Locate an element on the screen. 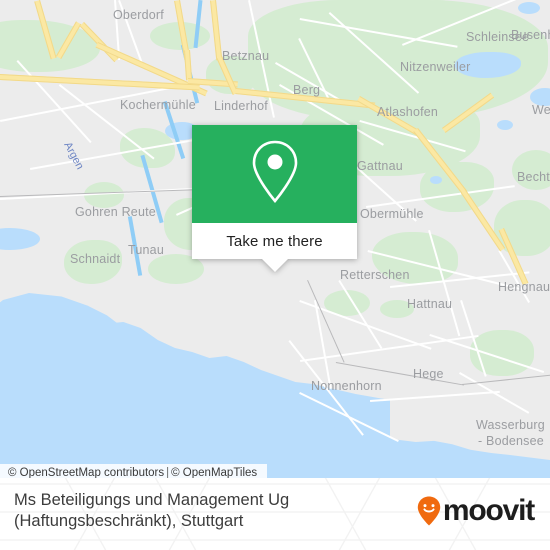  map-place-label: Betznau is located at coordinates (246, 56).